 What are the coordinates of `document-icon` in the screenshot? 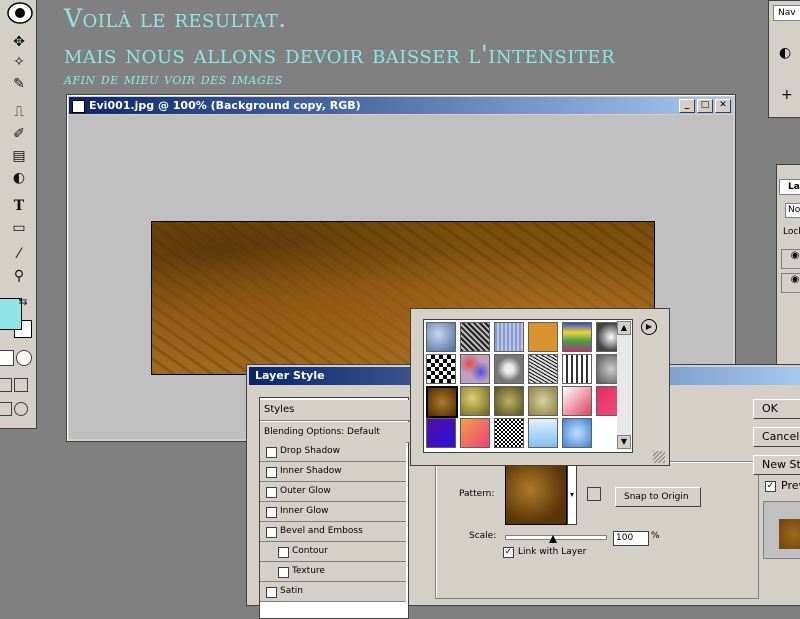 It's located at (78, 106).